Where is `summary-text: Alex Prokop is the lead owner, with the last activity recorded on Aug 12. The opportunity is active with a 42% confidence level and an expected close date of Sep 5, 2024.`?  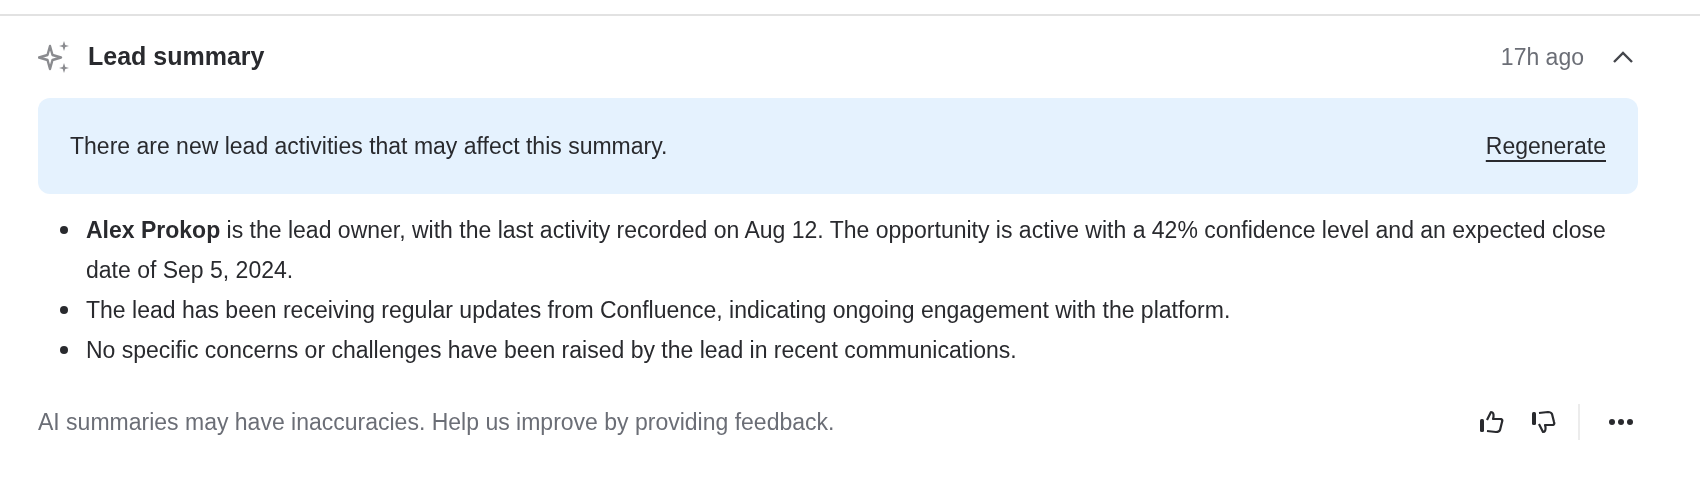
summary-text: Alex Prokop is the lead owner, with the last activity recorded on Aug 12. The opportunity is active with a 42% confidence level and an expected close date of Sep 5, 2024. is located at coordinates (846, 250).